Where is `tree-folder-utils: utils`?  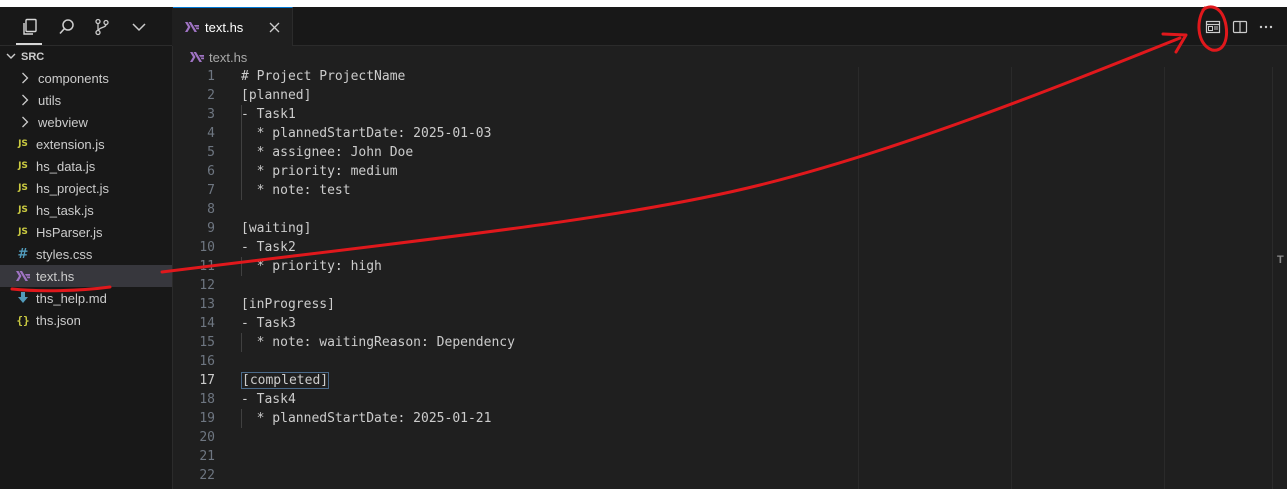
tree-folder-utils: utils is located at coordinates (86, 100).